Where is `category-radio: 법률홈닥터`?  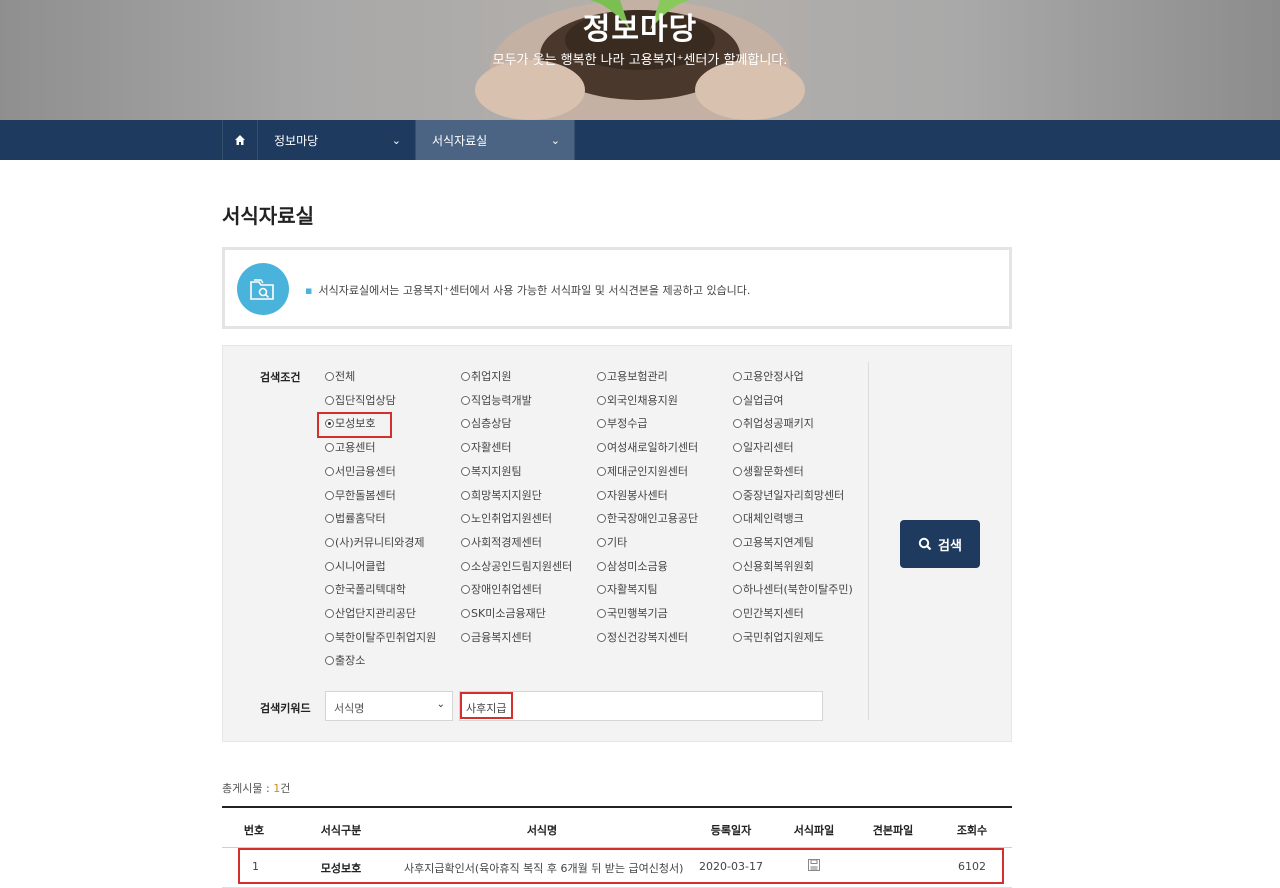
category-radio: 법률홈닥터 is located at coordinates (355, 519).